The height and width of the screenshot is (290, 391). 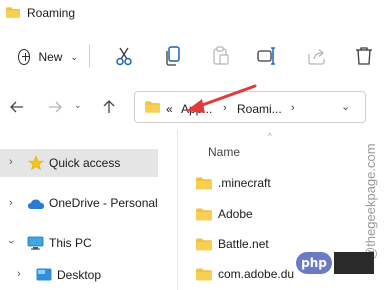 What do you see at coordinates (36, 163) in the screenshot?
I see `star-icon` at bounding box center [36, 163].